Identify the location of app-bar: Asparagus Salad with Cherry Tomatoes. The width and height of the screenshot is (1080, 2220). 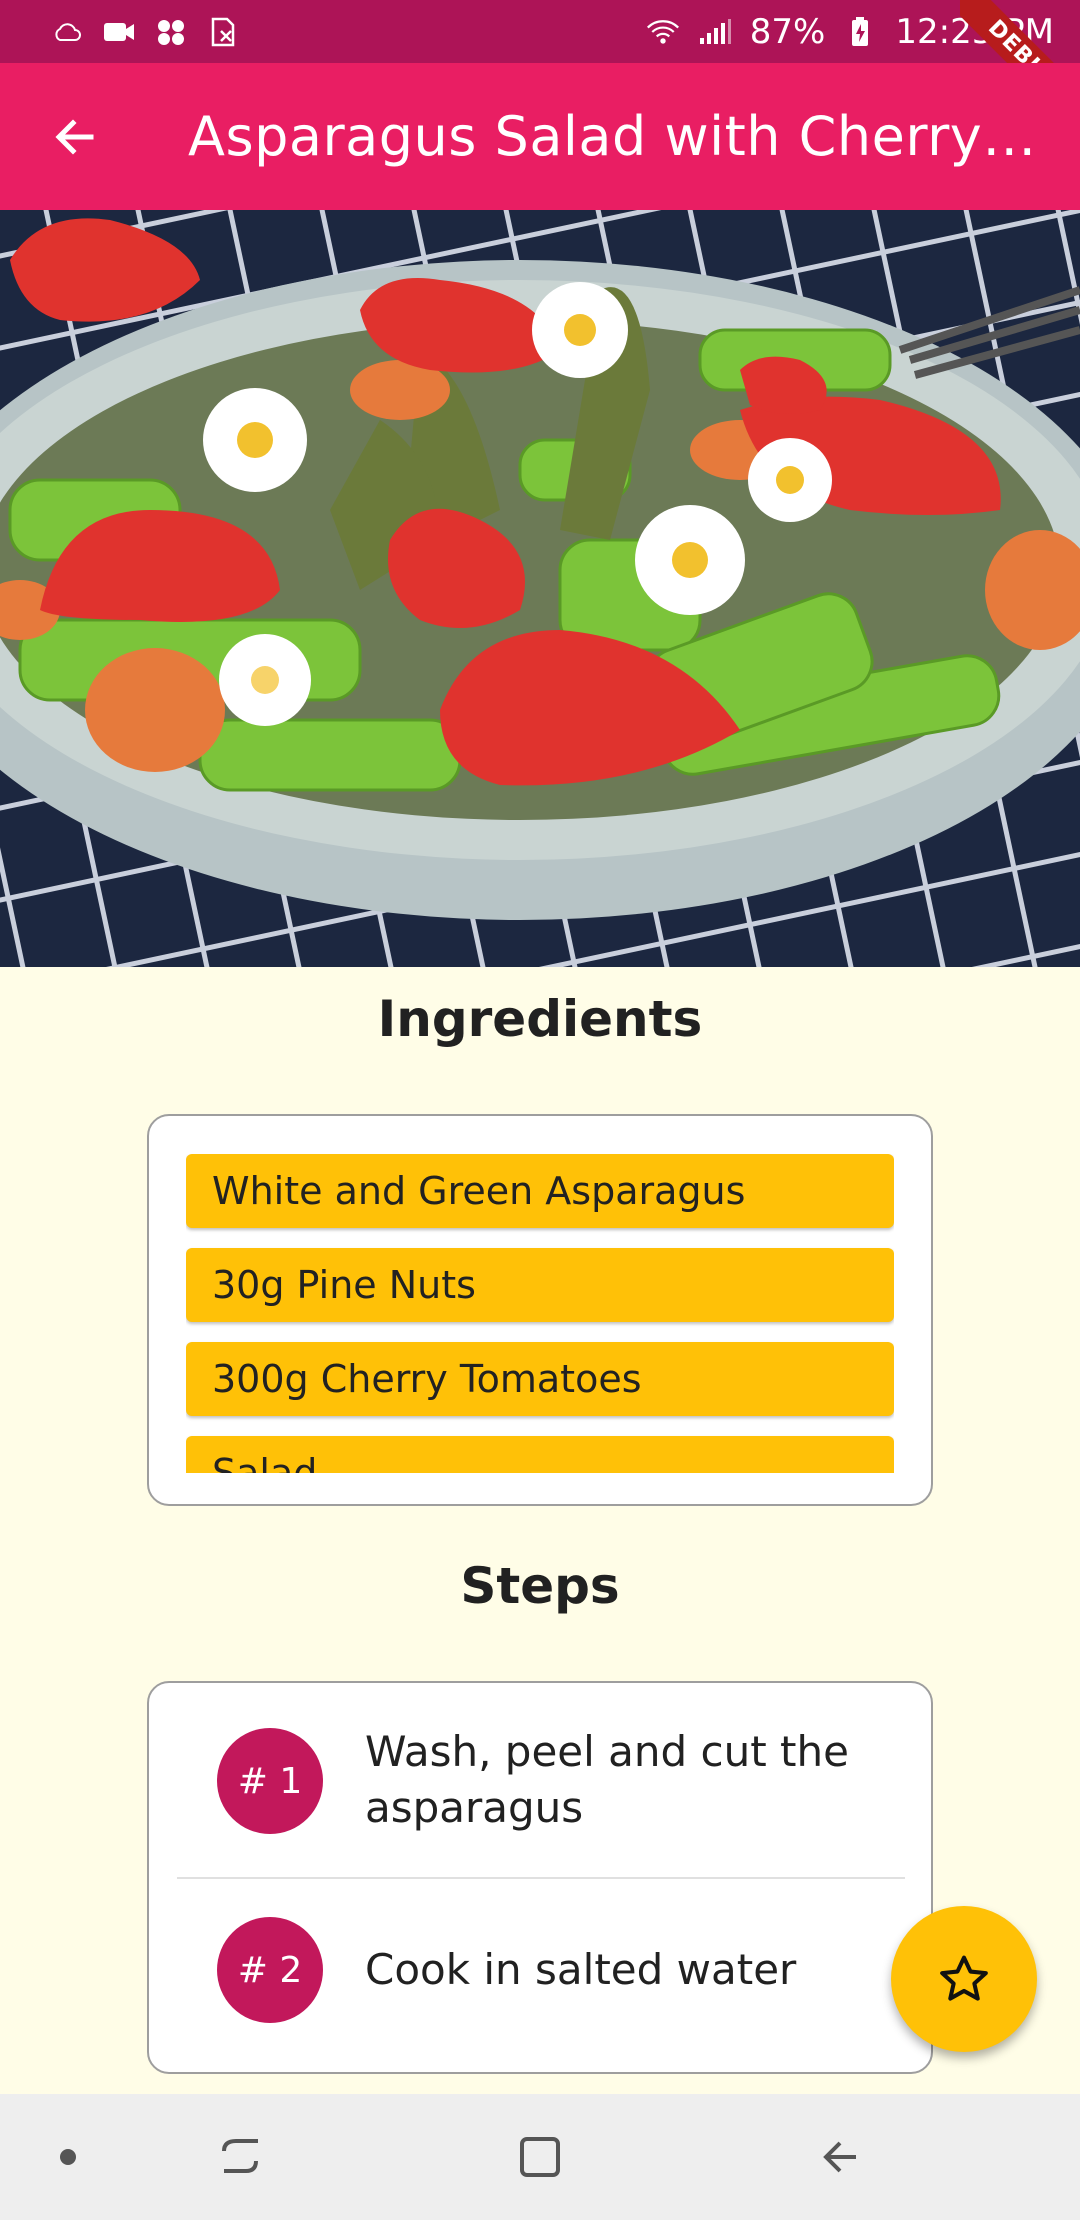
(540, 136).